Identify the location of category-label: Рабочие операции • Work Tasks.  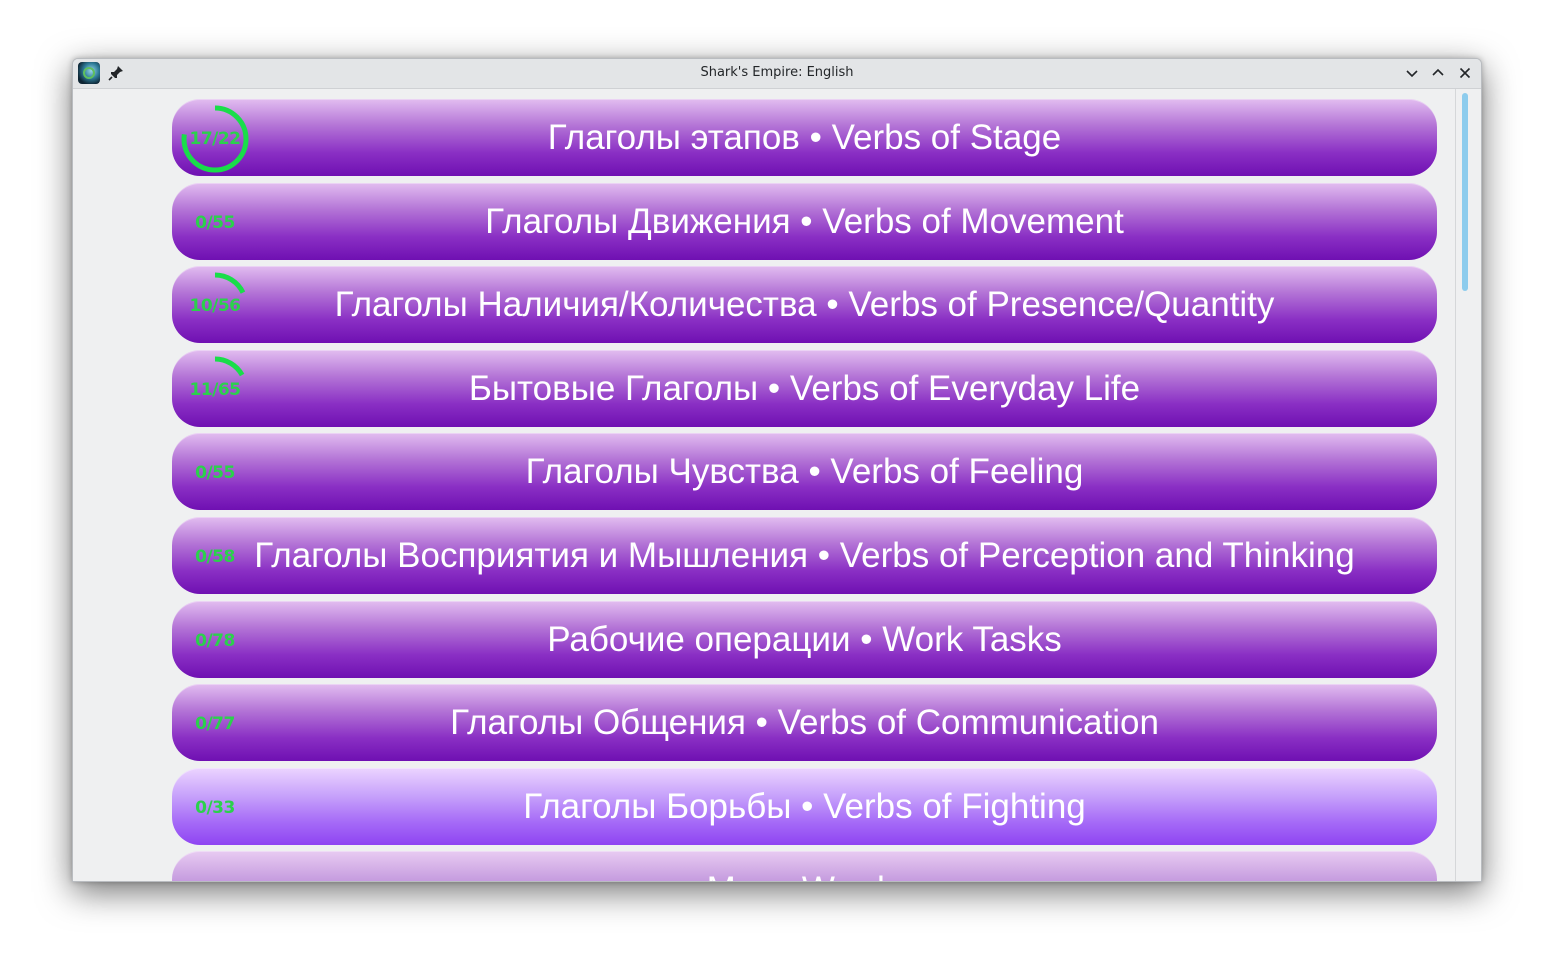
(804, 639).